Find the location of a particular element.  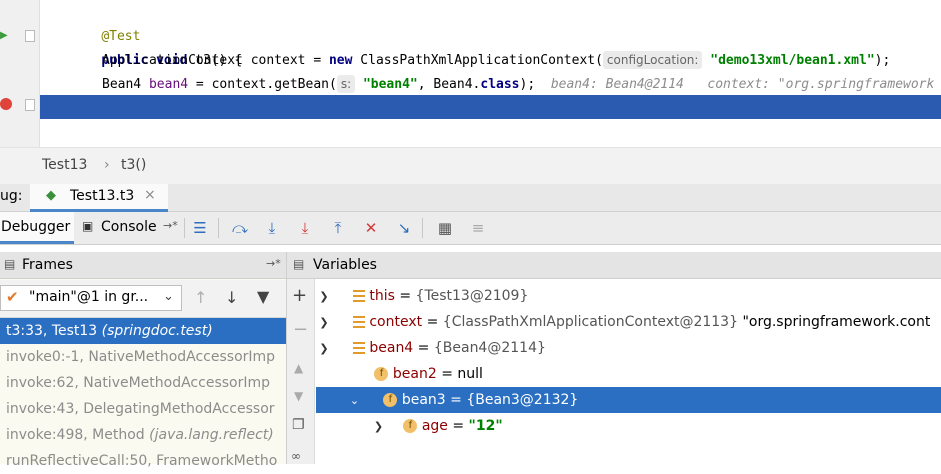

keyword: new is located at coordinates (340, 60).